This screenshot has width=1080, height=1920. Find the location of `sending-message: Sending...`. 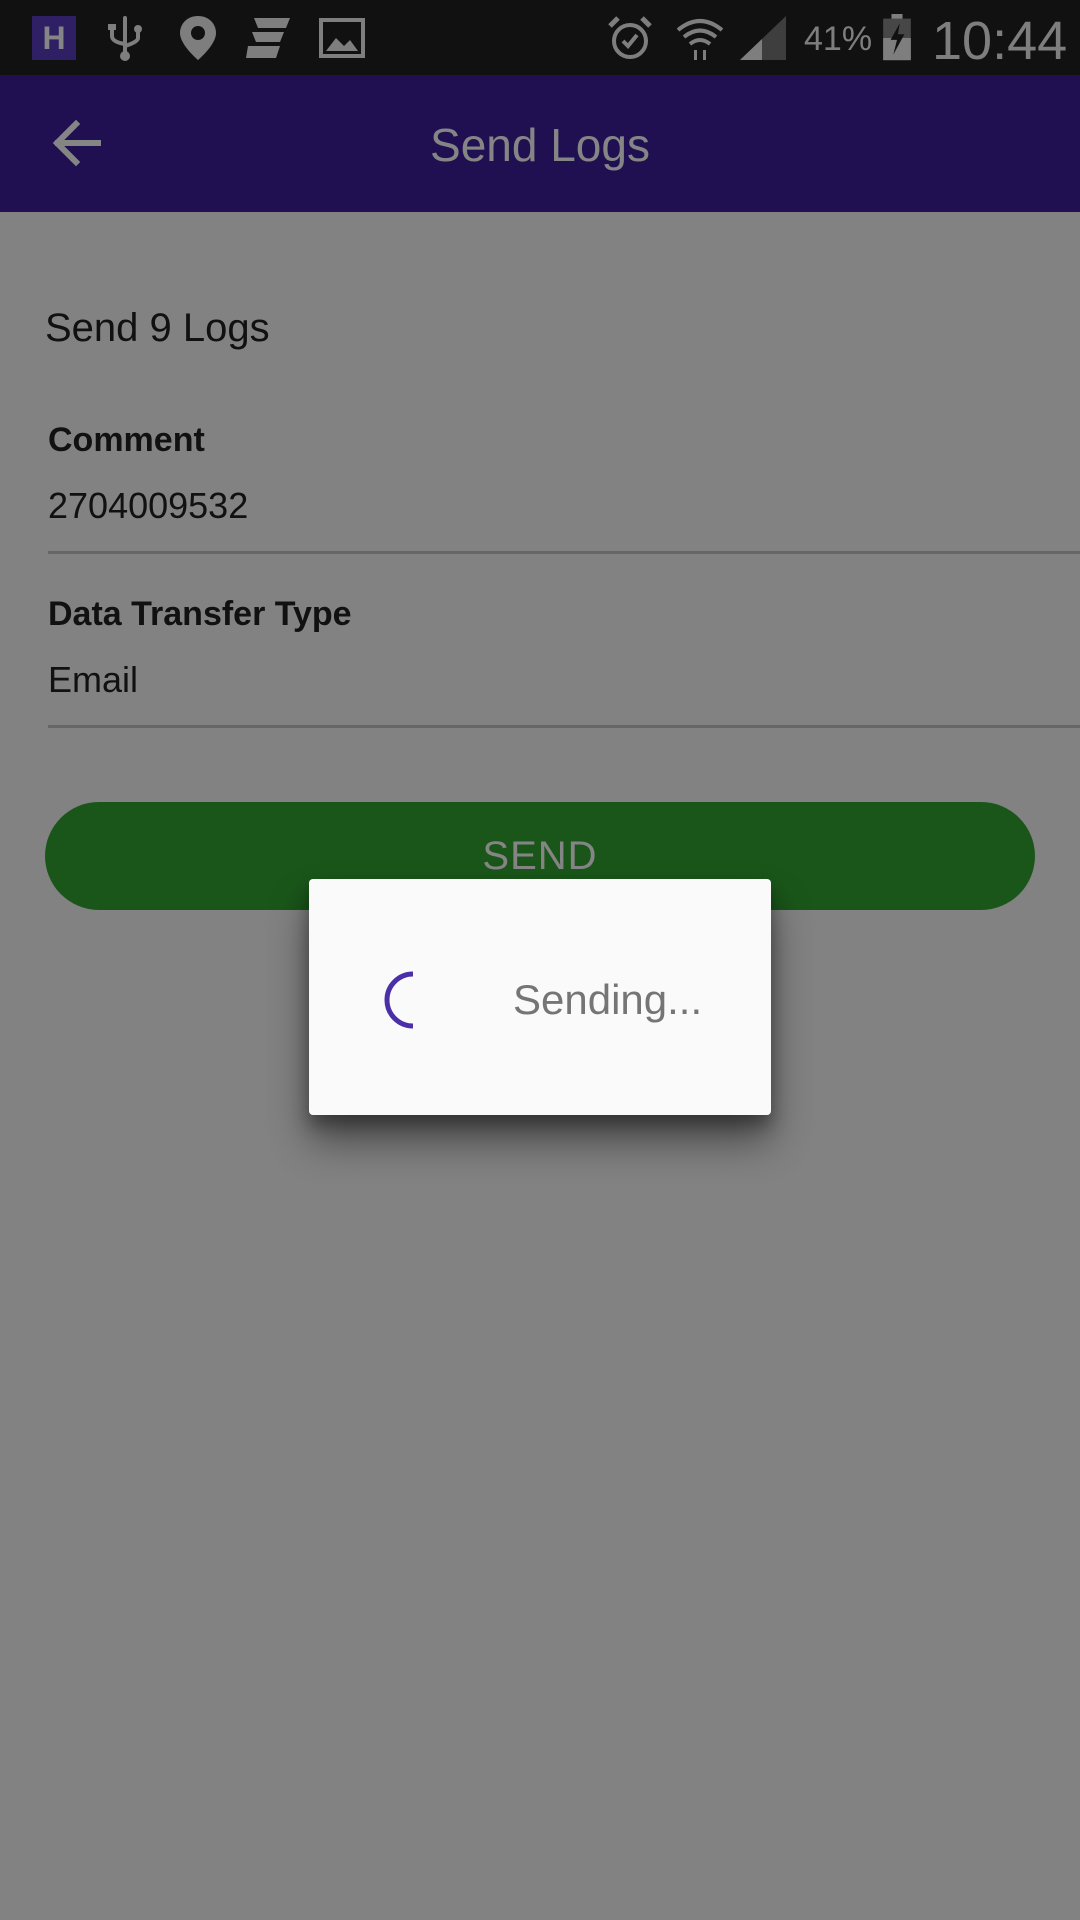

sending-message: Sending... is located at coordinates (608, 999).